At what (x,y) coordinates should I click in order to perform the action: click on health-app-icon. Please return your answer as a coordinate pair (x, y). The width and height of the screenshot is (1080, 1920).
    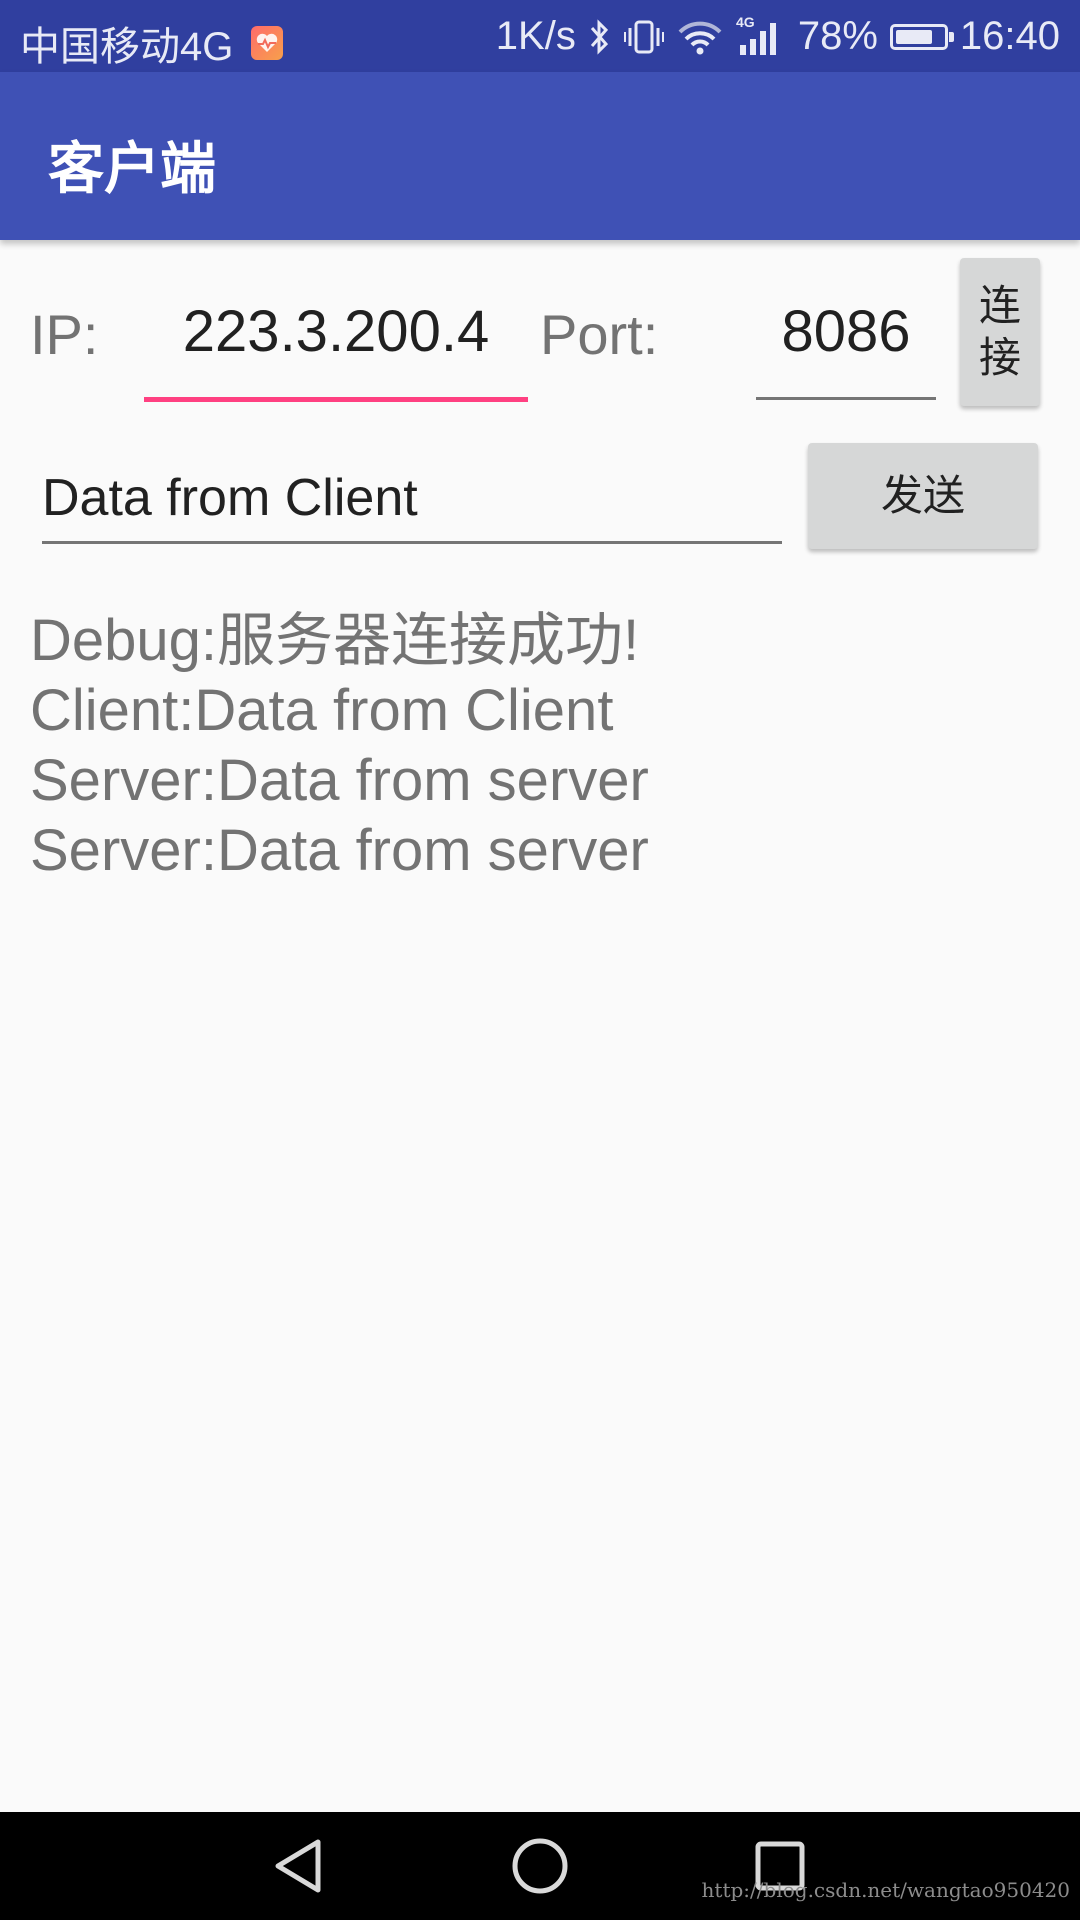
    Looking at the image, I should click on (267, 43).